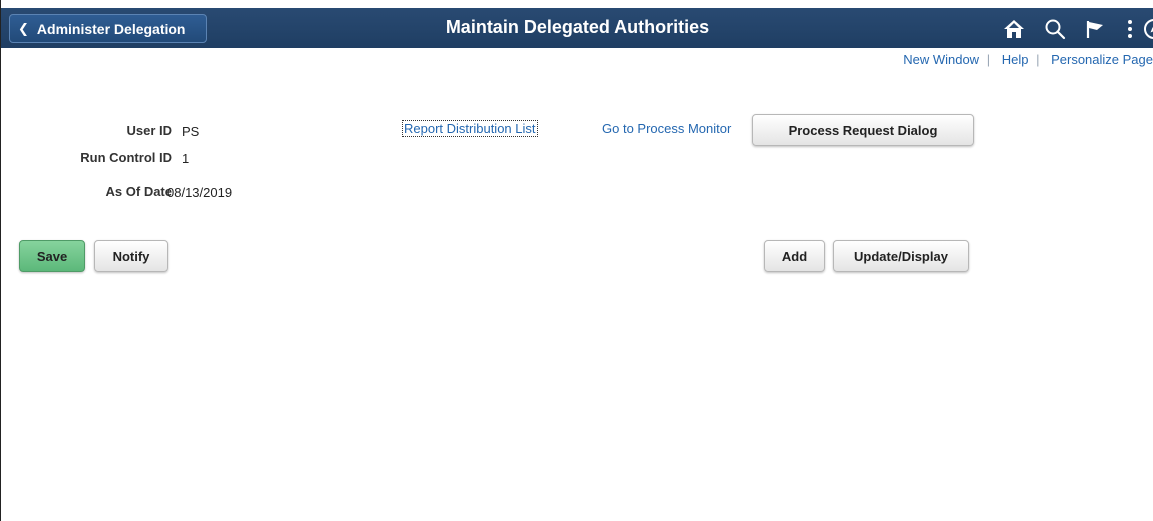 This screenshot has width=1153, height=521. I want to click on personalize-page-link: Personalize Page, so click(1102, 59).